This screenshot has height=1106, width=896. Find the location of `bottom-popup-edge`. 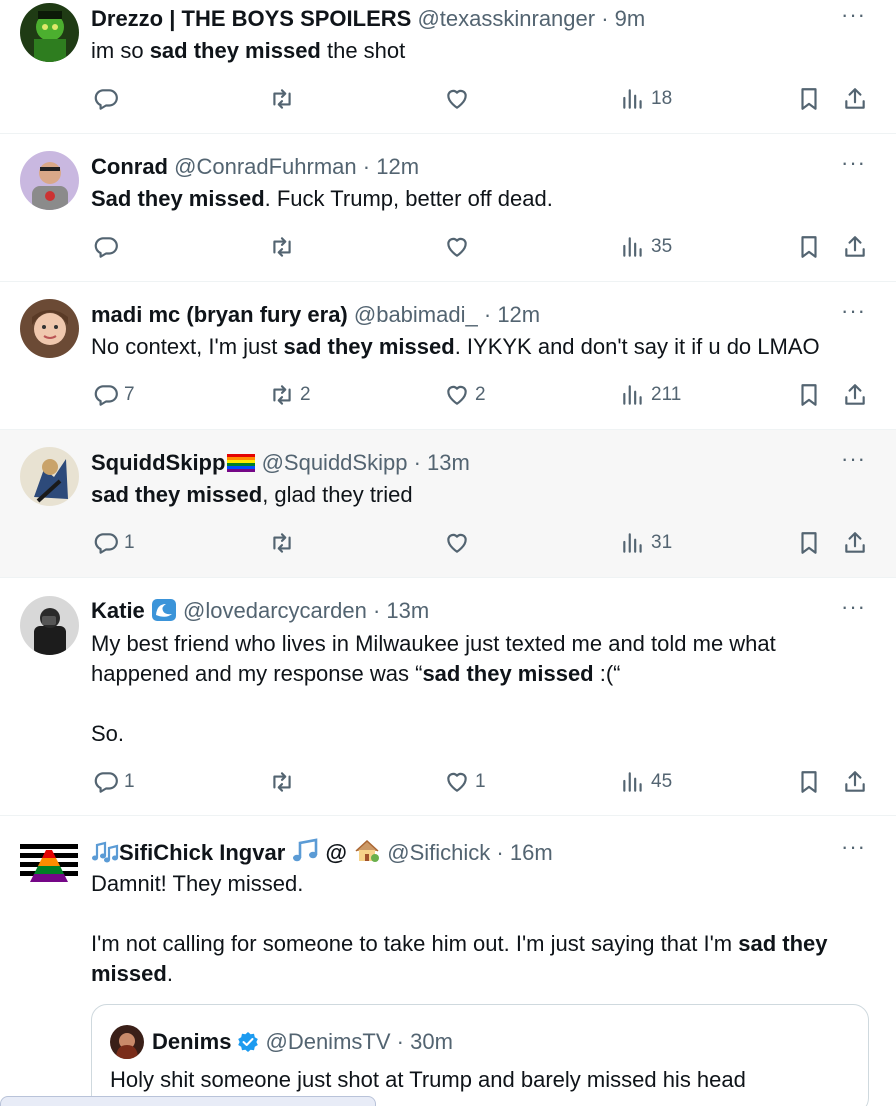

bottom-popup-edge is located at coordinates (188, 1101).